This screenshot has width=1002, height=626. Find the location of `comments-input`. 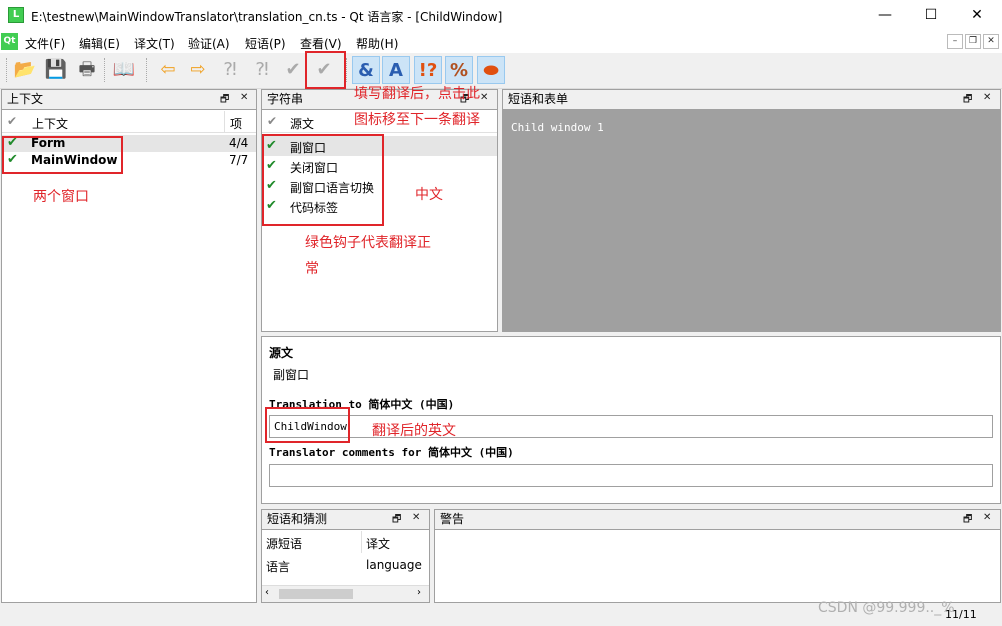

comments-input is located at coordinates (631, 475).